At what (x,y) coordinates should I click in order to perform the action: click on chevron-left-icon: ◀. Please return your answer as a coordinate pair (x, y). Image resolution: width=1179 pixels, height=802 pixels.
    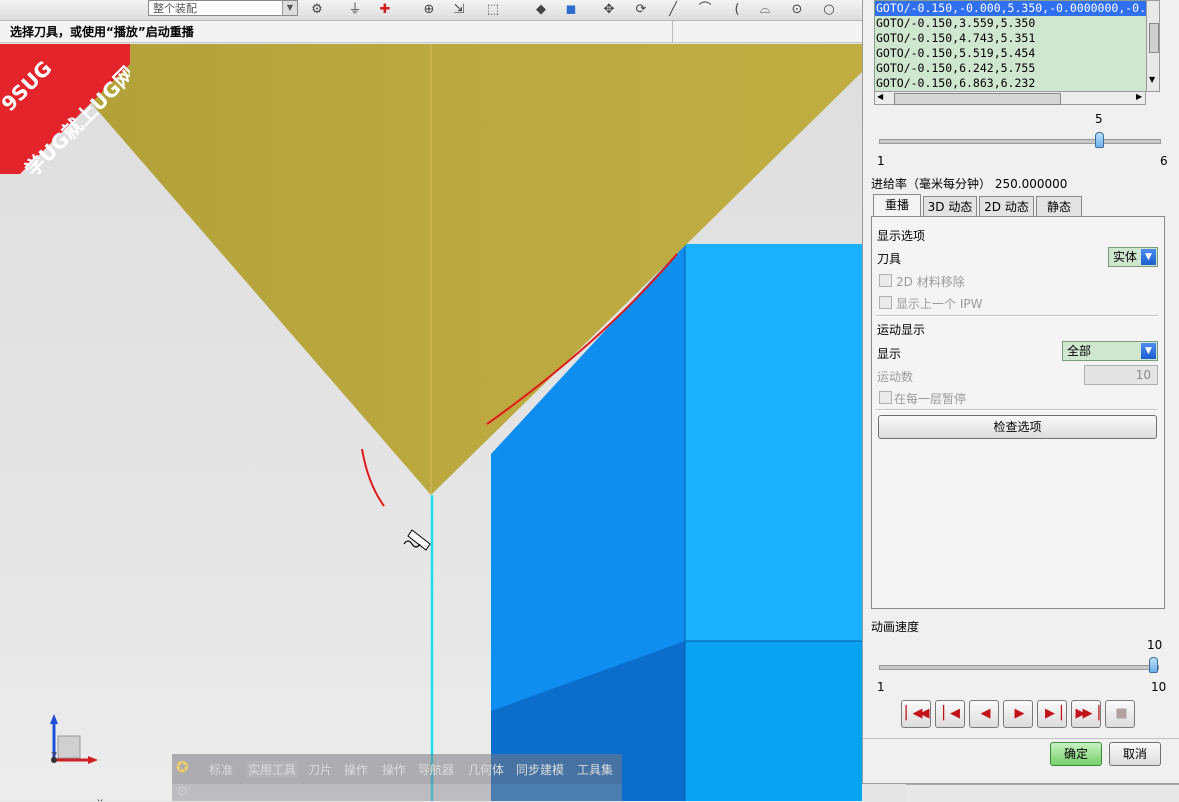
    Looking at the image, I should click on (880, 96).